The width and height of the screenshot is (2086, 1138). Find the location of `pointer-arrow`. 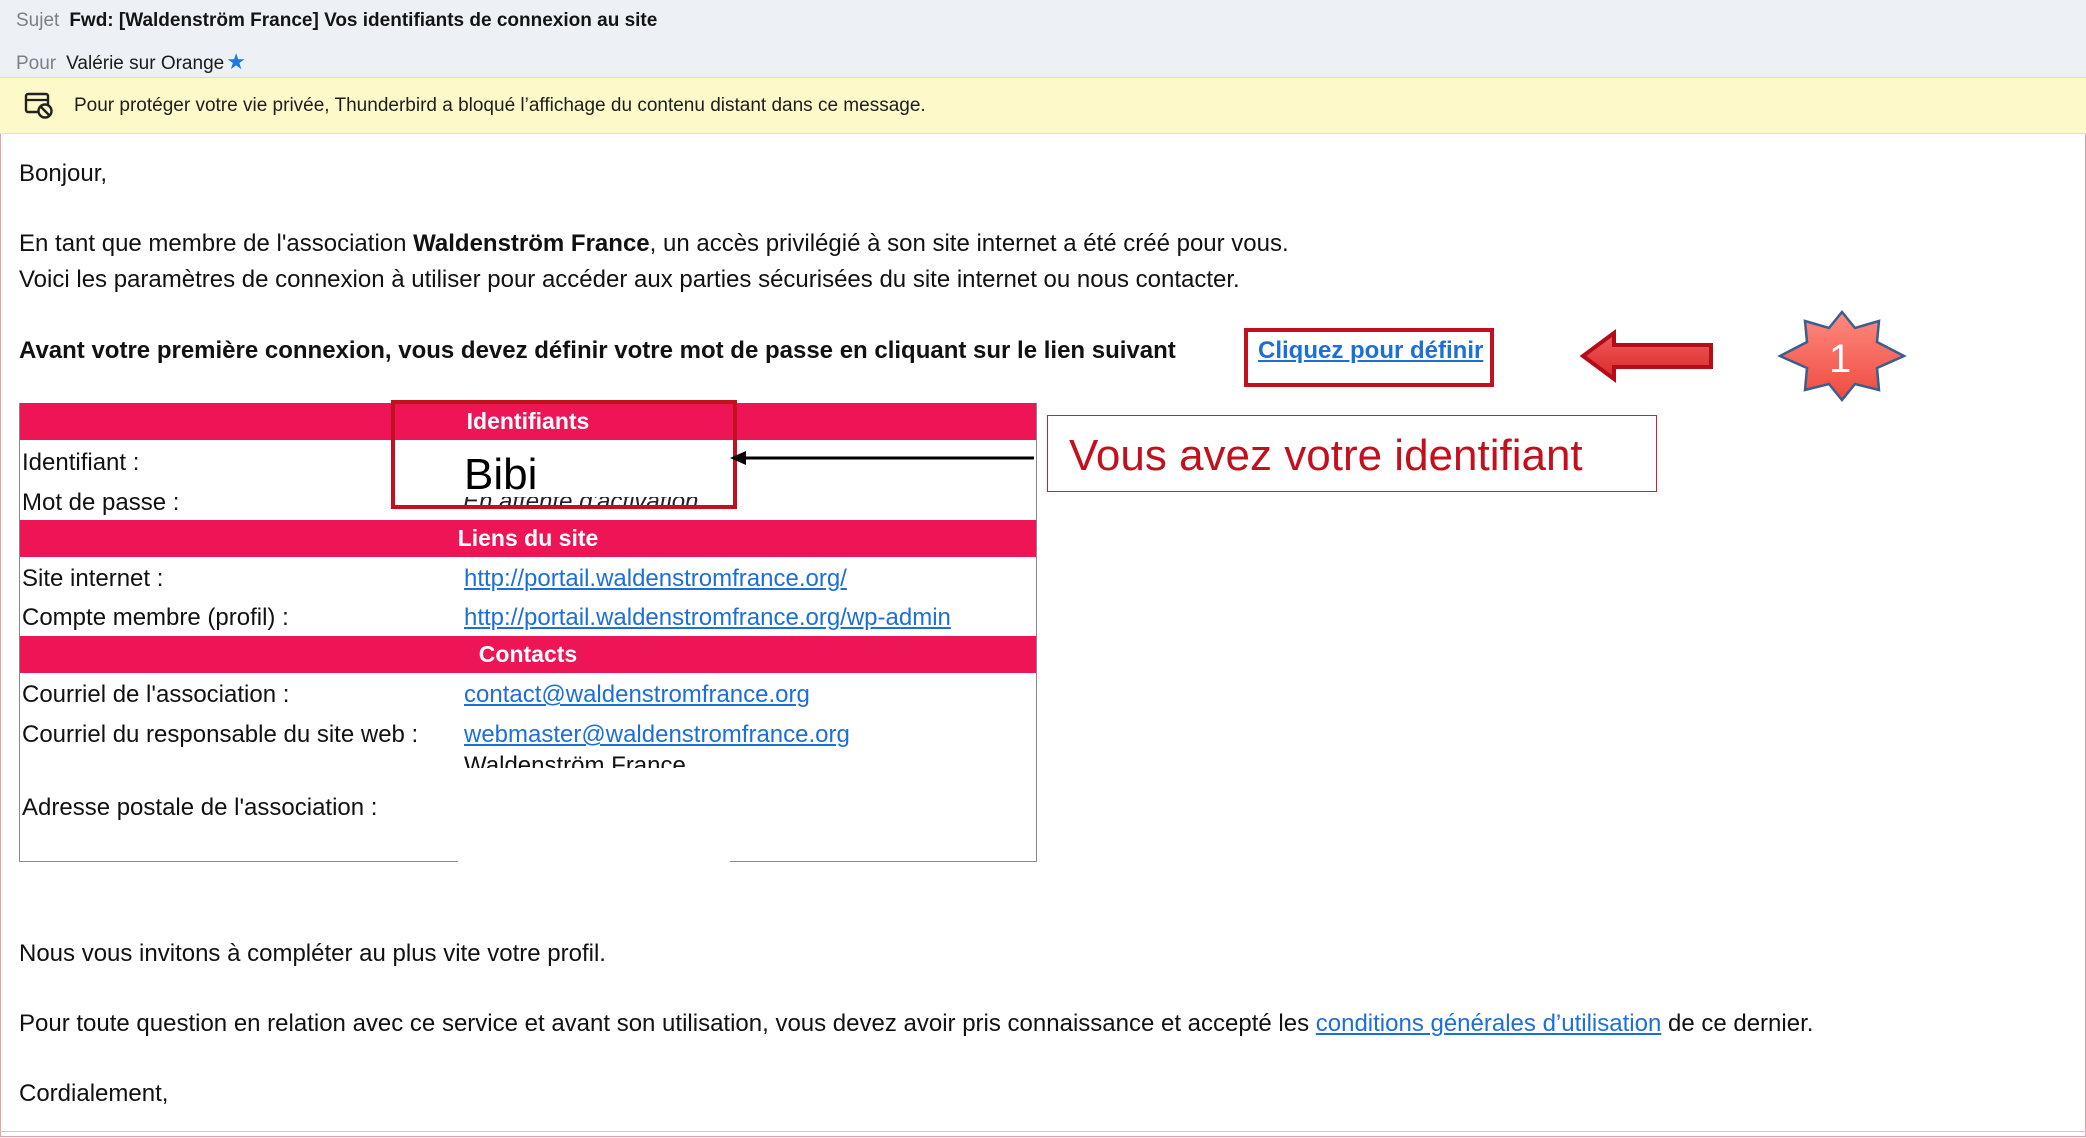

pointer-arrow is located at coordinates (1646, 356).